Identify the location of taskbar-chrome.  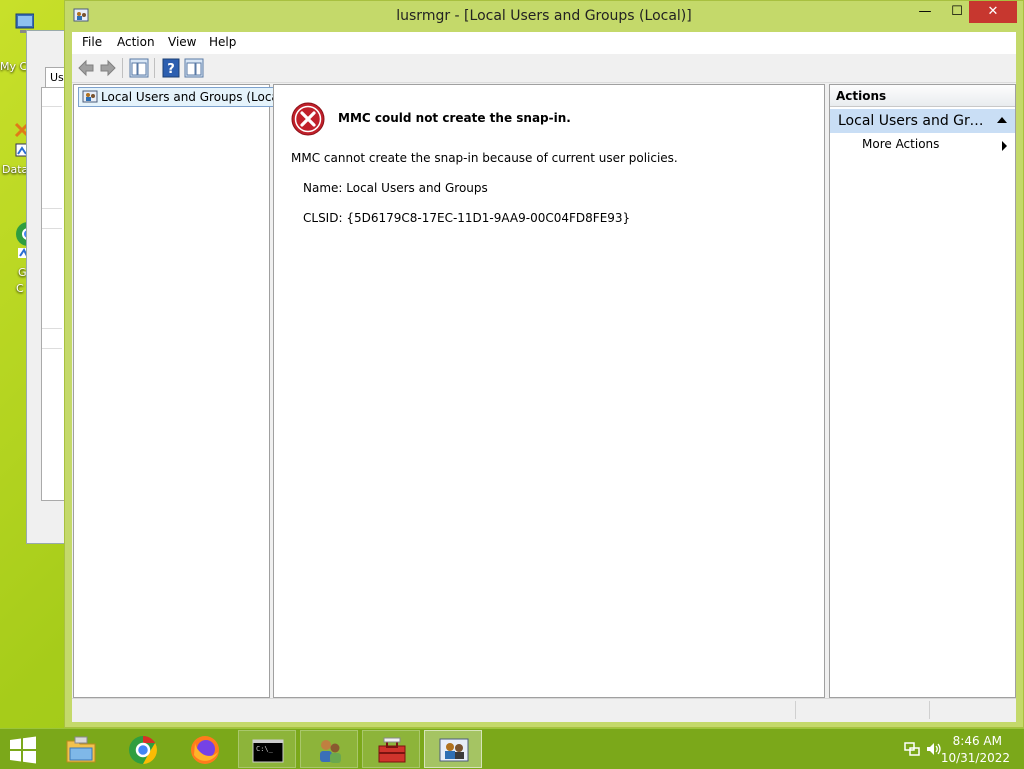
(143, 749).